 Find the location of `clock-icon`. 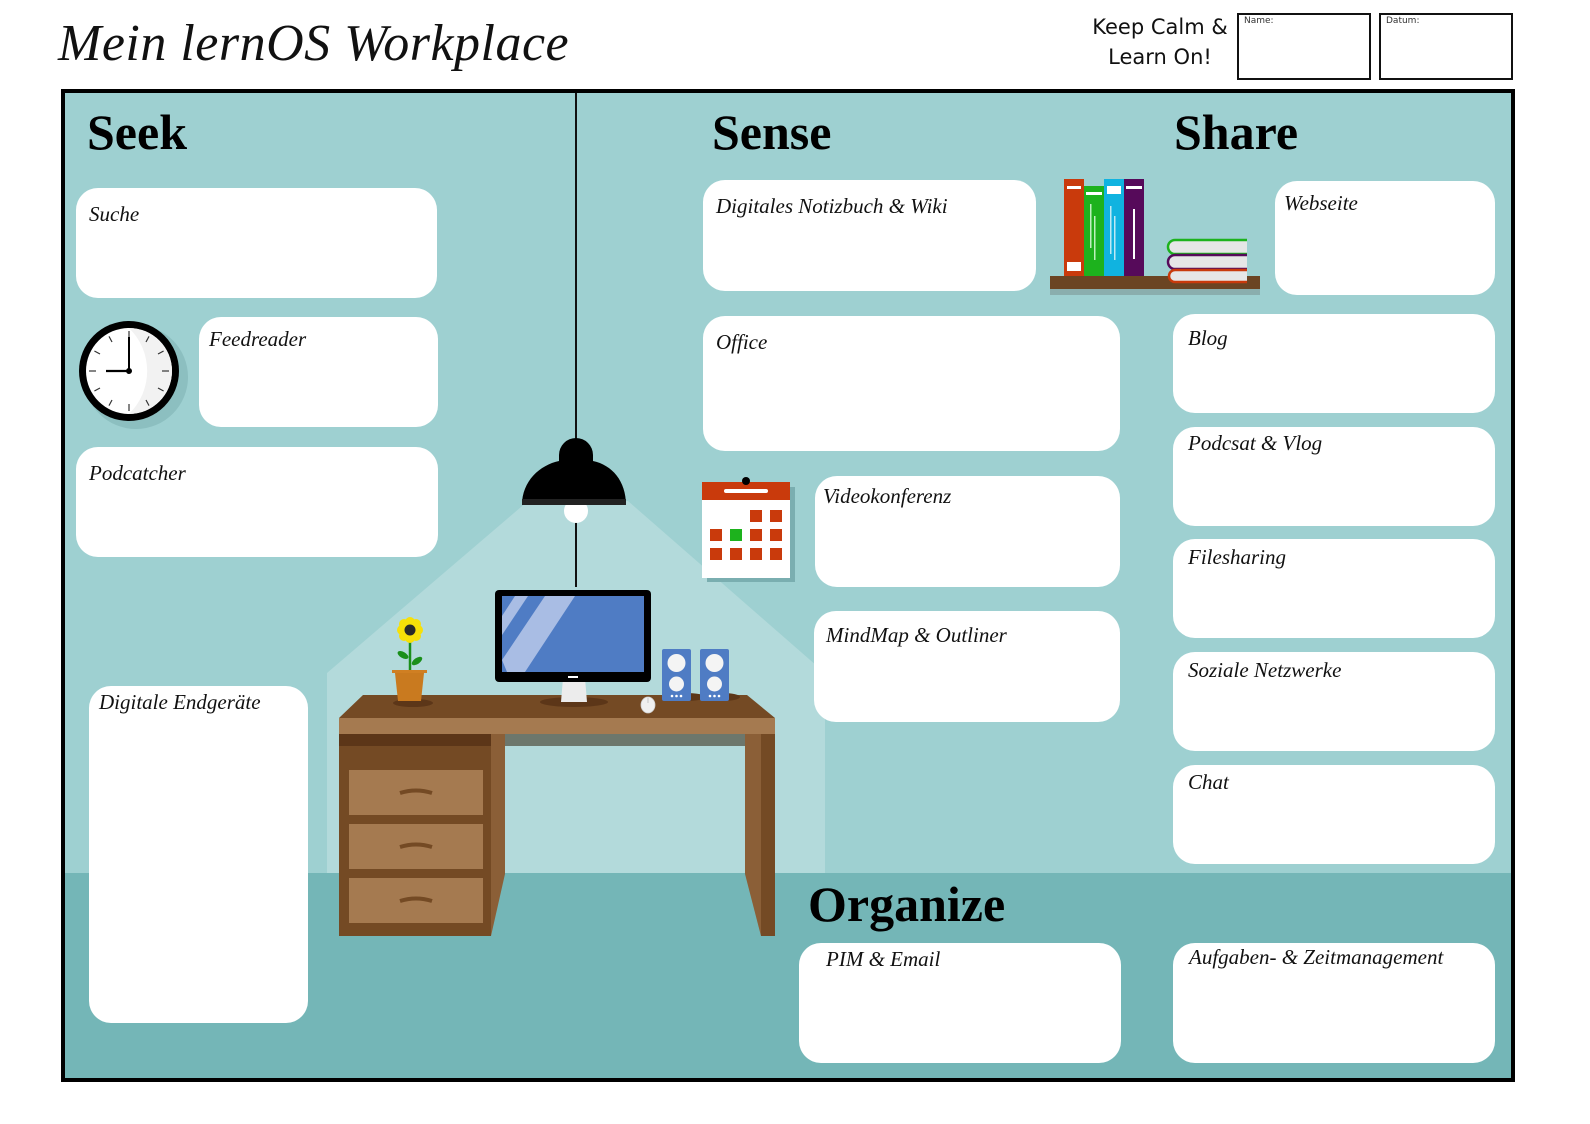

clock-icon is located at coordinates (133, 375).